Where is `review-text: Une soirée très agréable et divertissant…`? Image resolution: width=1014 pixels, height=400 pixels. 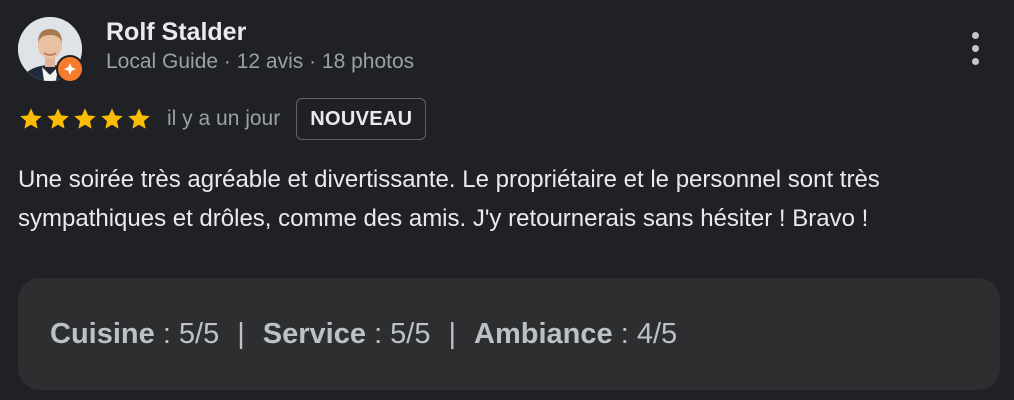
review-text: Une soirée très agréable et divertissant… is located at coordinates (449, 199).